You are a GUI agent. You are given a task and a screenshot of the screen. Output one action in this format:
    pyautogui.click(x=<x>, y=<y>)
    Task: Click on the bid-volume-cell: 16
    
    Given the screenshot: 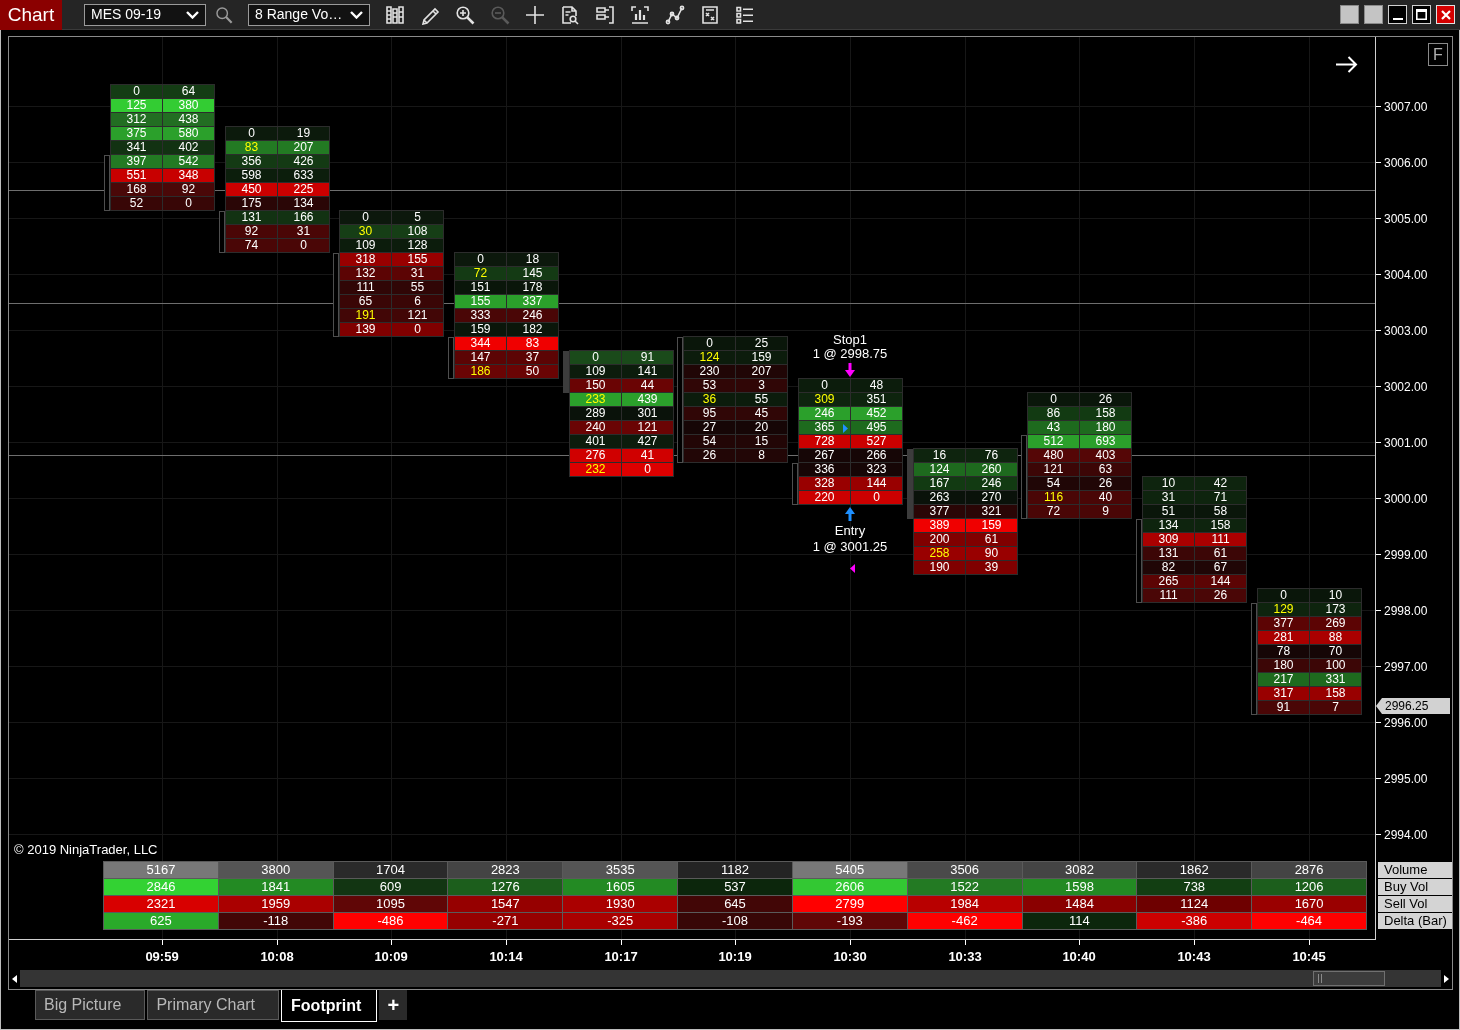 What is the action you would take?
    pyautogui.click(x=939, y=455)
    